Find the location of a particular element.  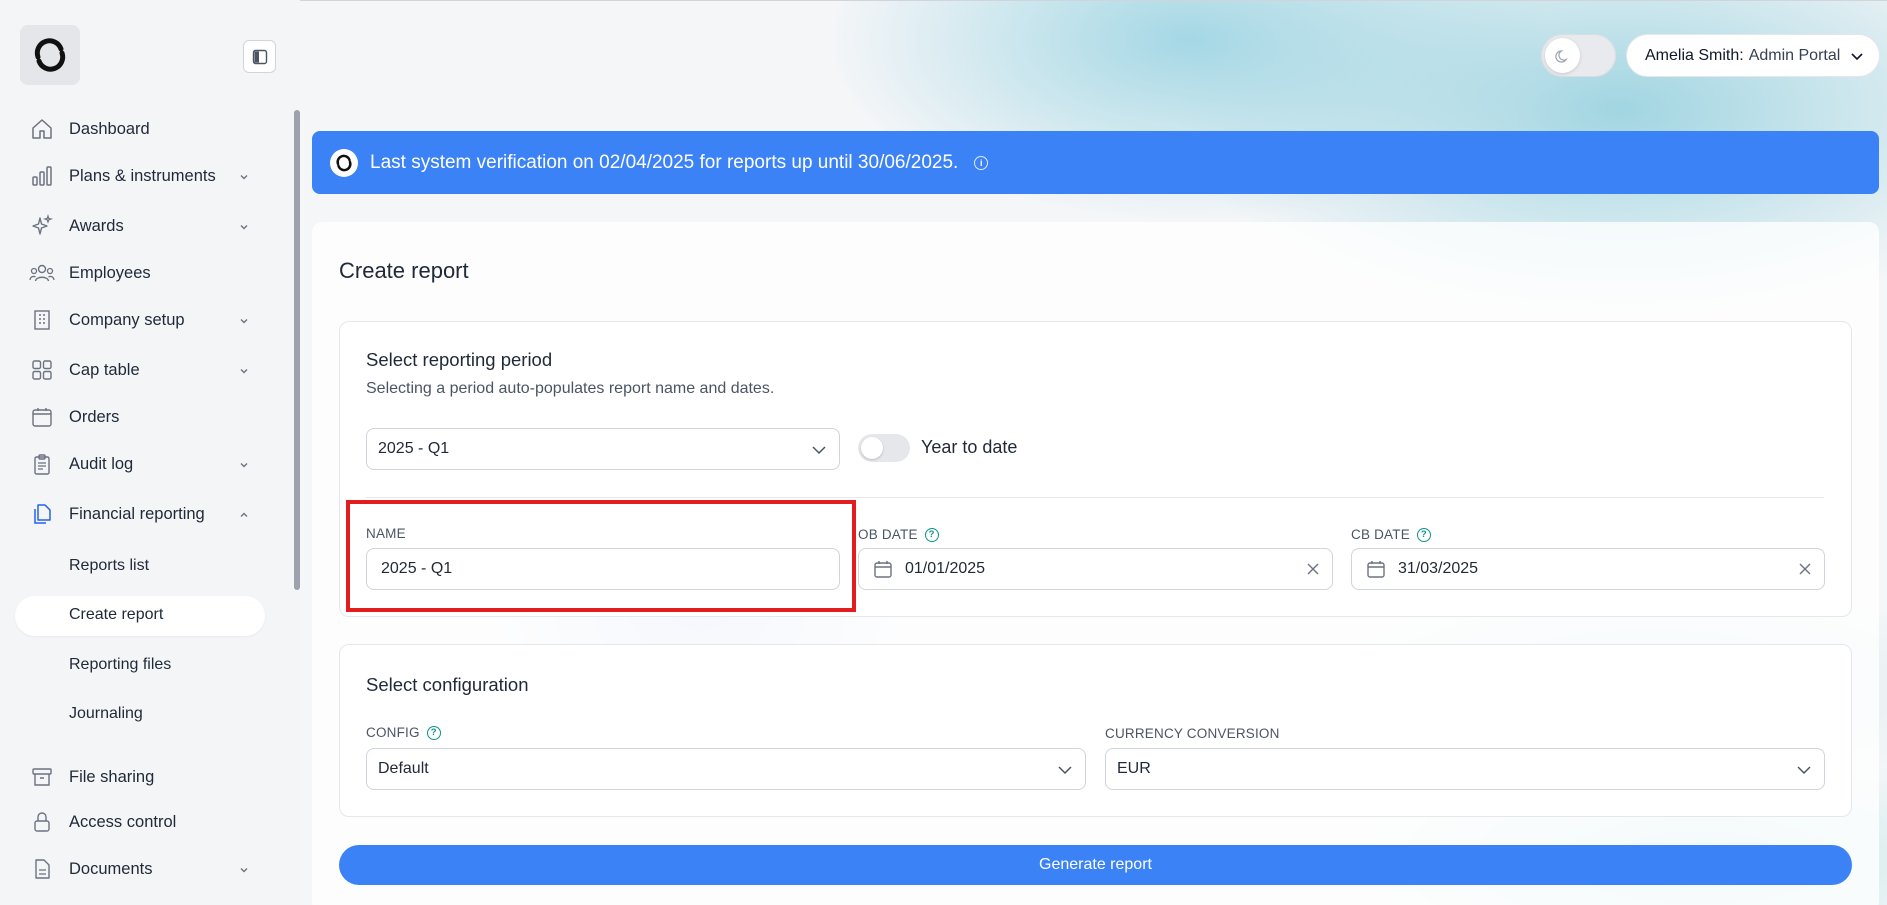

sidebar-item-employees: Employees is located at coordinates (143, 273).